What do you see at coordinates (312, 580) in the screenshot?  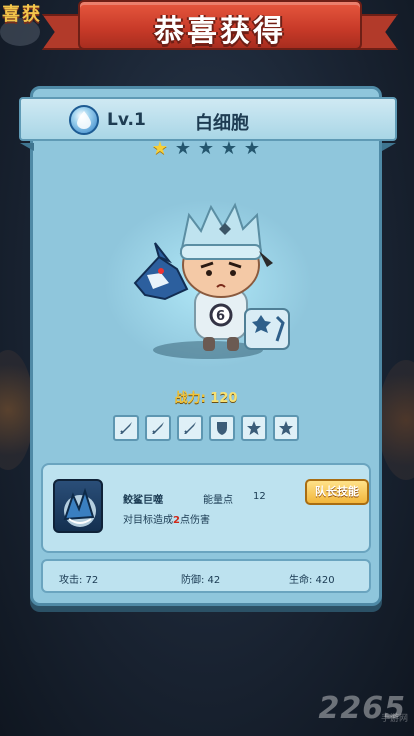 I see `hp-stat: 生命: 420` at bounding box center [312, 580].